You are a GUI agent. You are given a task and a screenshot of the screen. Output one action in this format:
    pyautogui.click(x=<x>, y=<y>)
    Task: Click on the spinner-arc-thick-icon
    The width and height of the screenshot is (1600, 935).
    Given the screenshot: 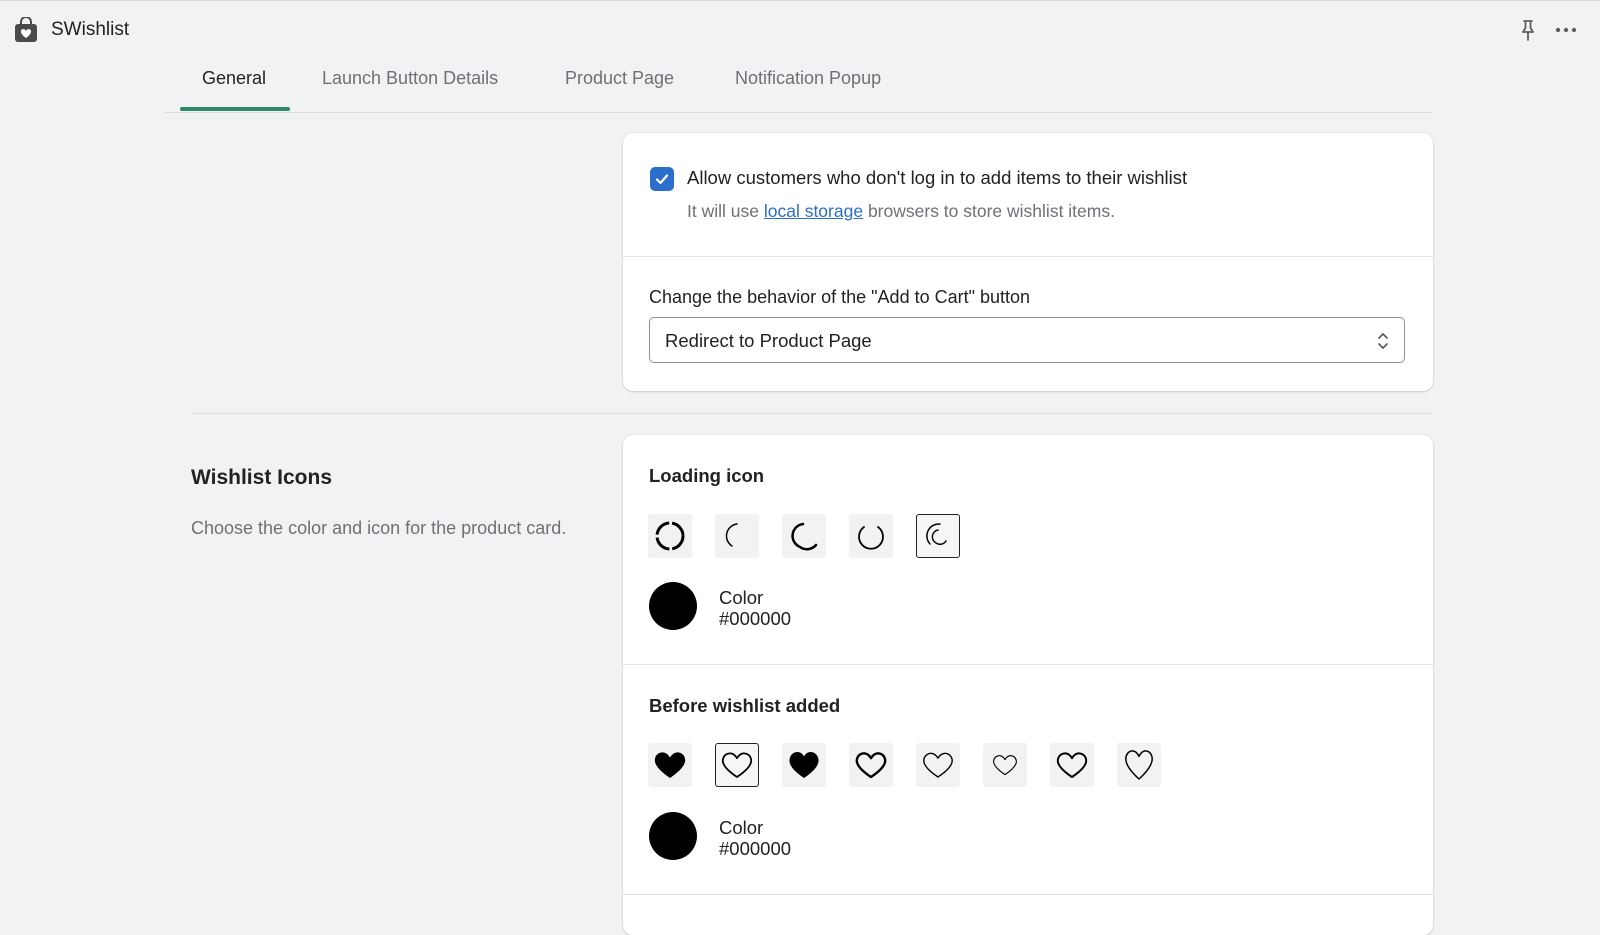 What is the action you would take?
    pyautogui.click(x=804, y=536)
    